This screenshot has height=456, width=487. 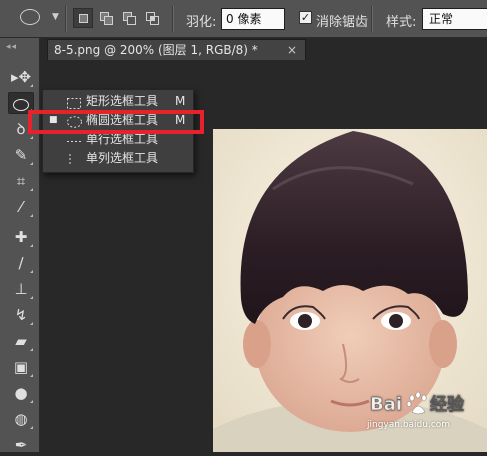 I want to click on brush-tool-icon: ∕, so click(x=21, y=263).